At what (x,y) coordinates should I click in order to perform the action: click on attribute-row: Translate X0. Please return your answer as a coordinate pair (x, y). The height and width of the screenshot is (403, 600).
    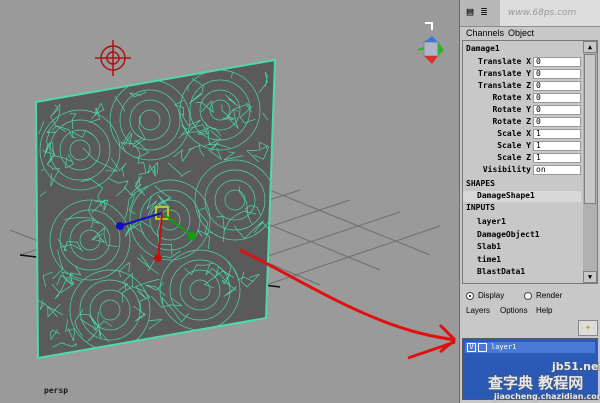
    Looking at the image, I should click on (522, 62).